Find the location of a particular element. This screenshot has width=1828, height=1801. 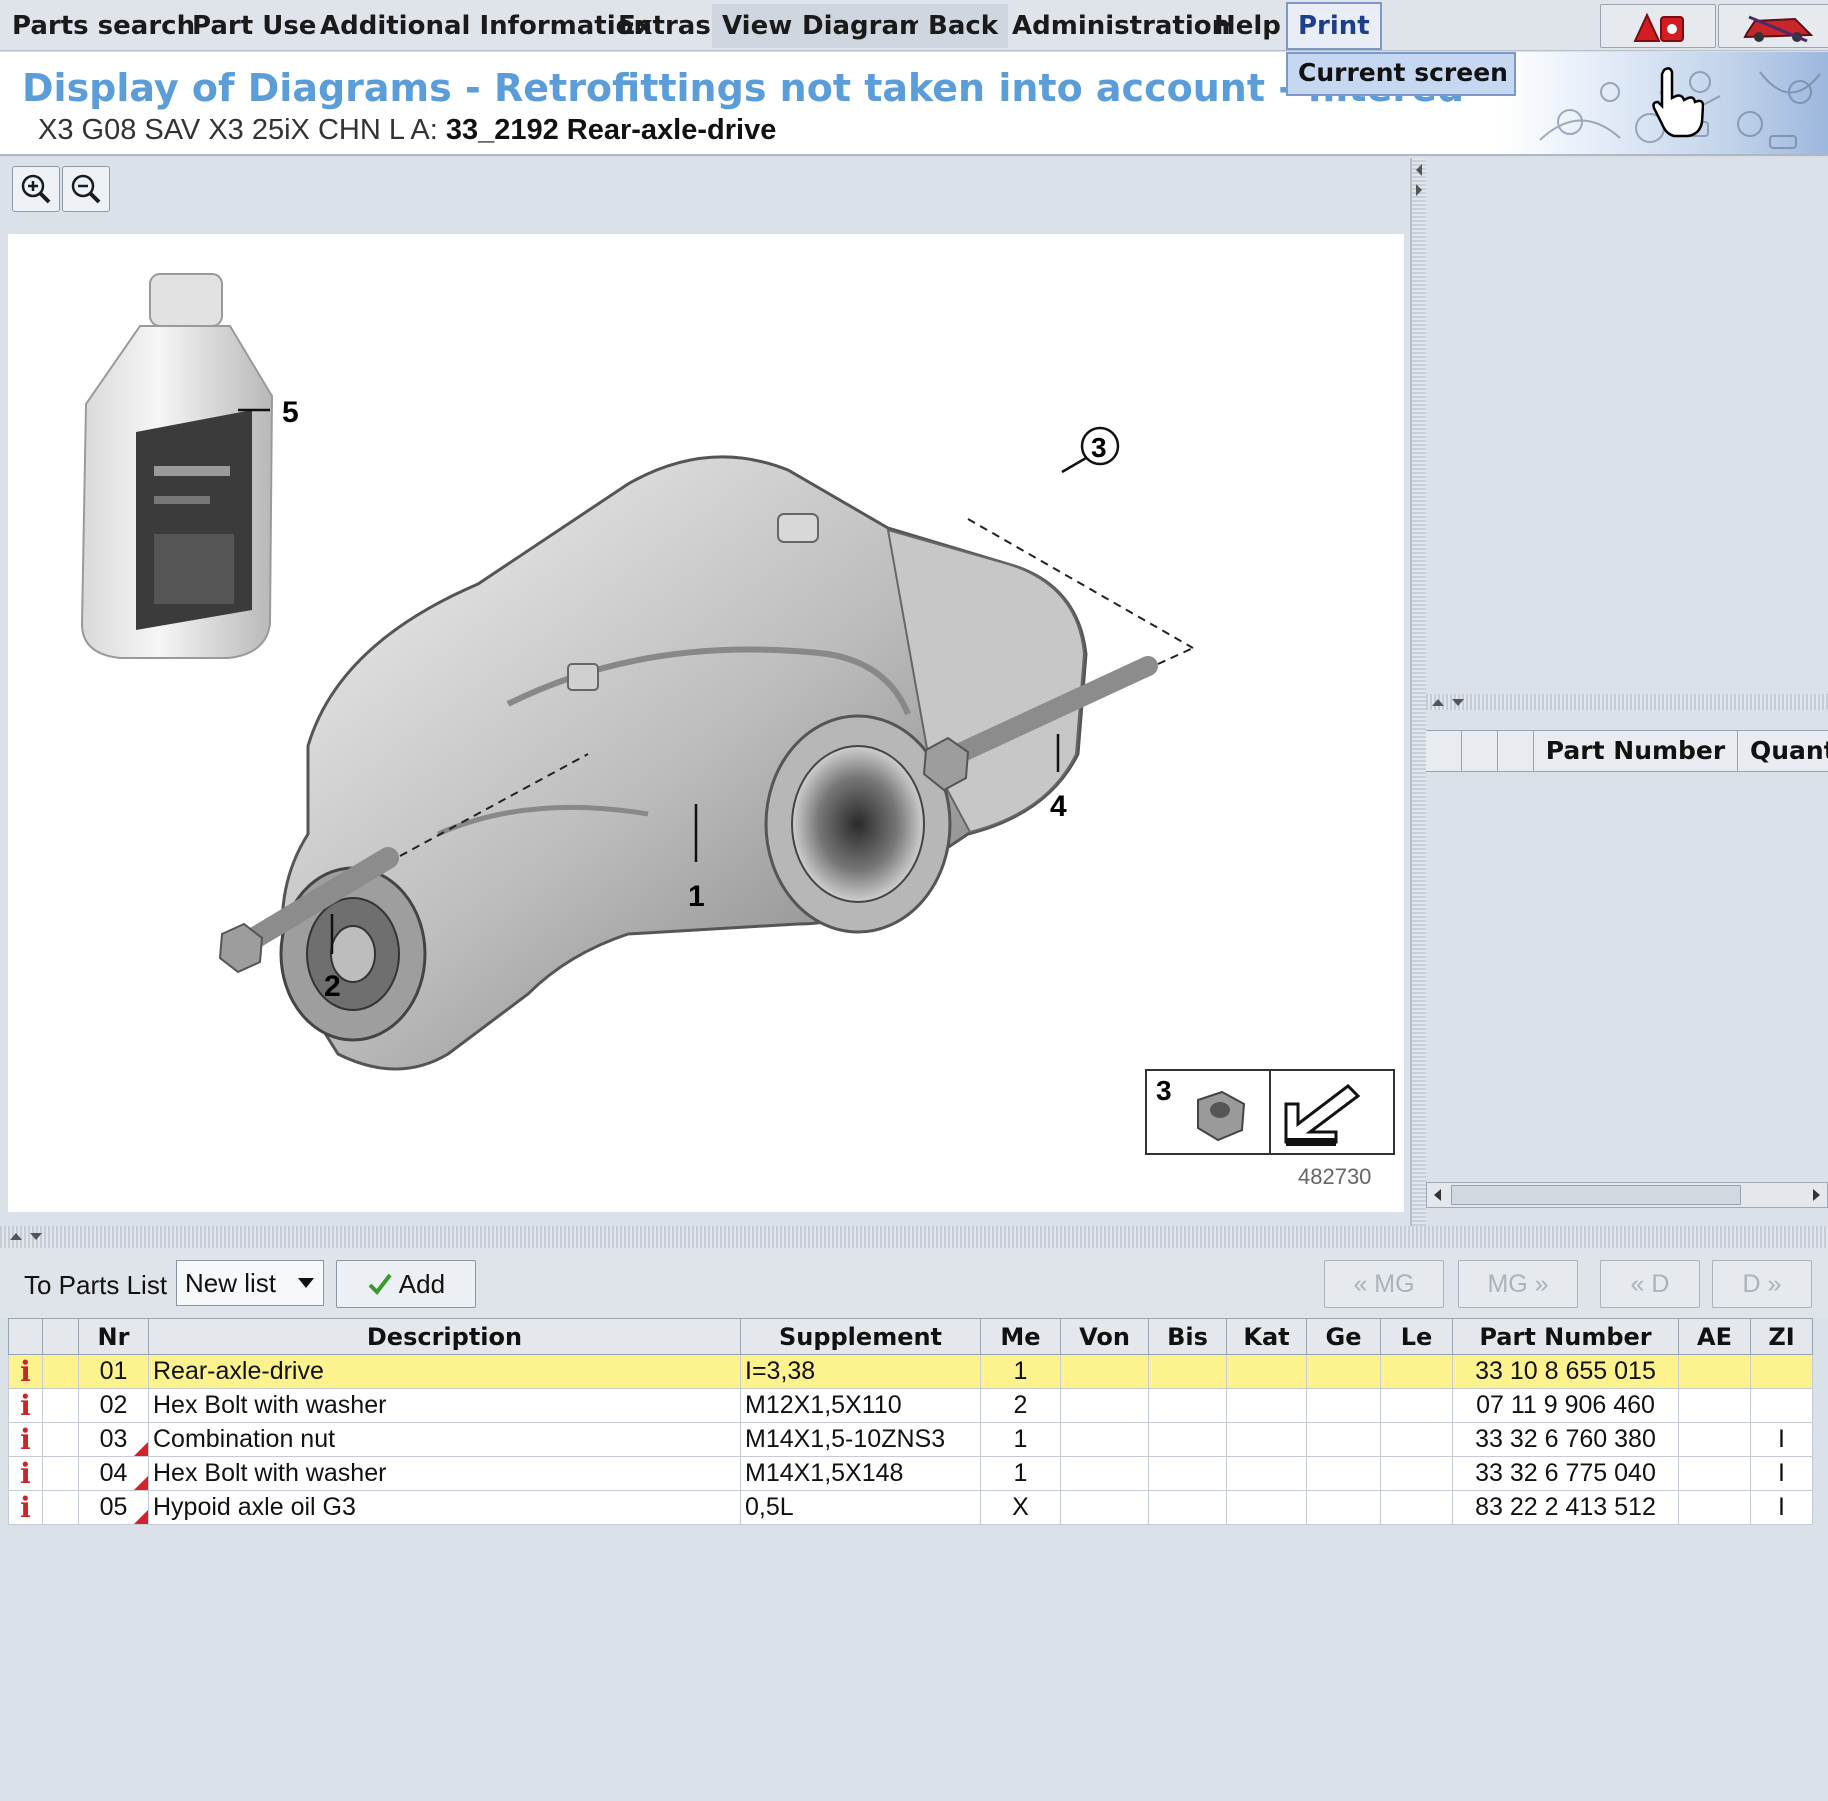

cell-ae is located at coordinates (1714, 1405).